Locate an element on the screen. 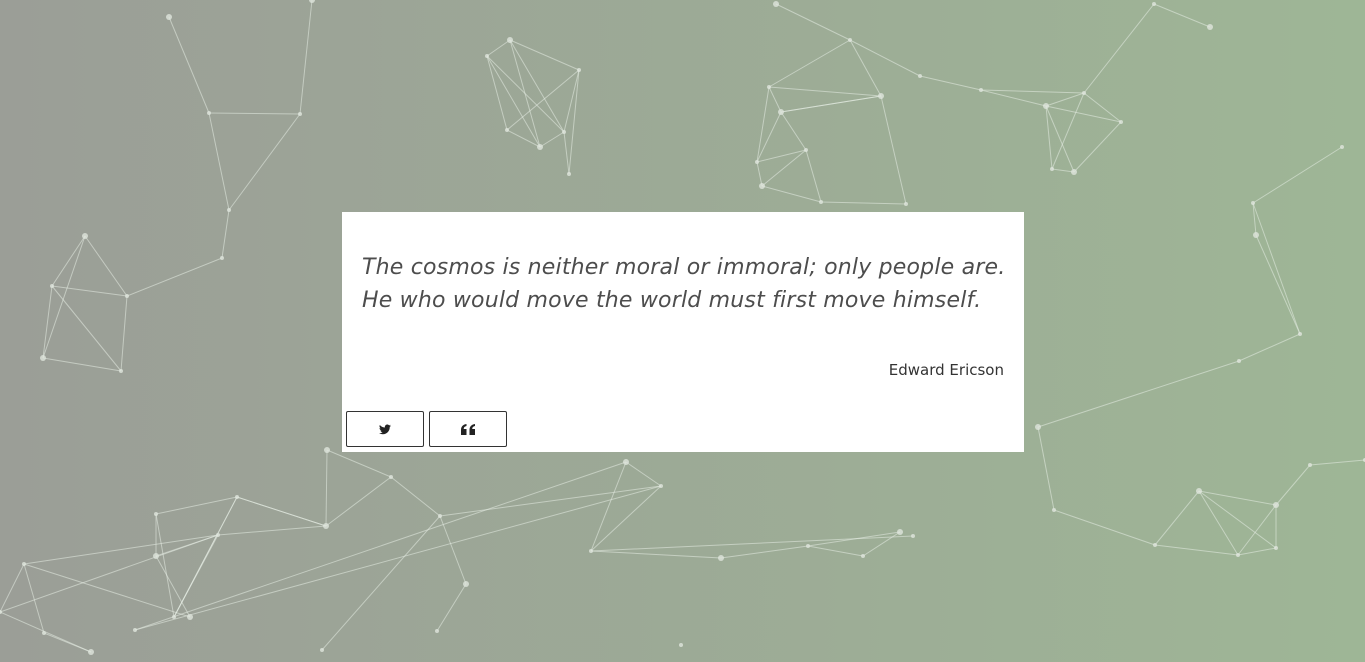 The image size is (1365, 662). quote-marks-icon is located at coordinates (468, 429).